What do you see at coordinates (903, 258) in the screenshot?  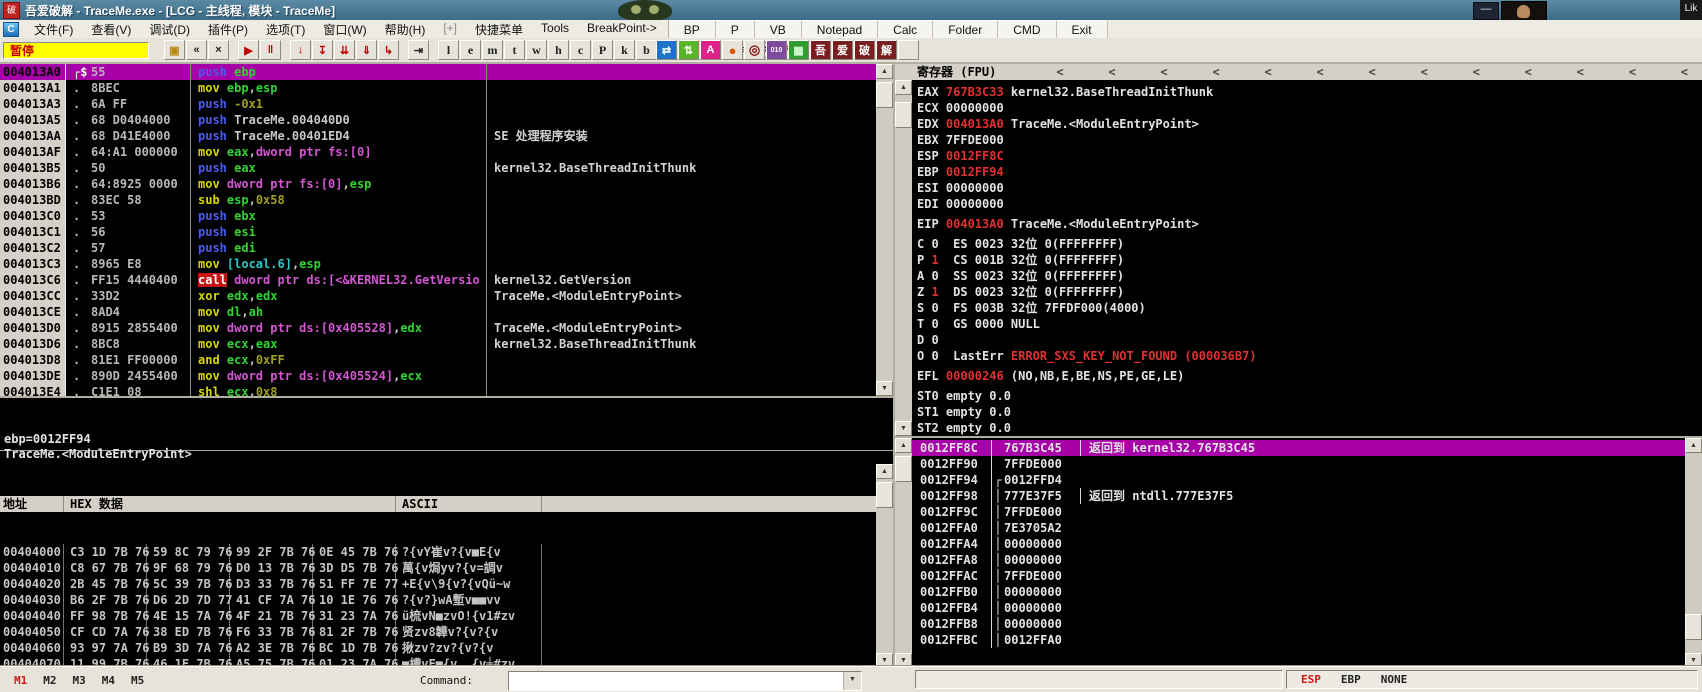 I see `registers-scrollbar: ▲ ▼` at bounding box center [903, 258].